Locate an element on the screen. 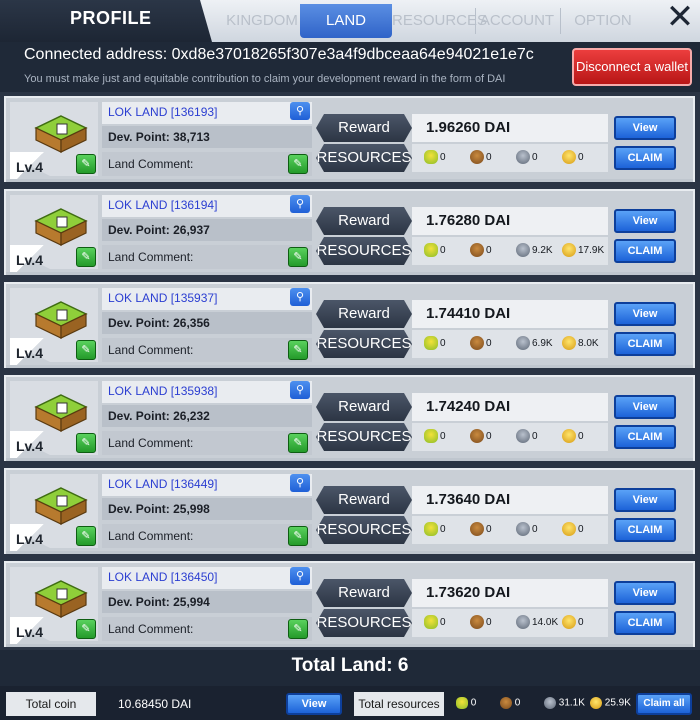 This screenshot has width=700, height=720. dev-point-row: Dev. Point: 26,356 is located at coordinates (207, 323).